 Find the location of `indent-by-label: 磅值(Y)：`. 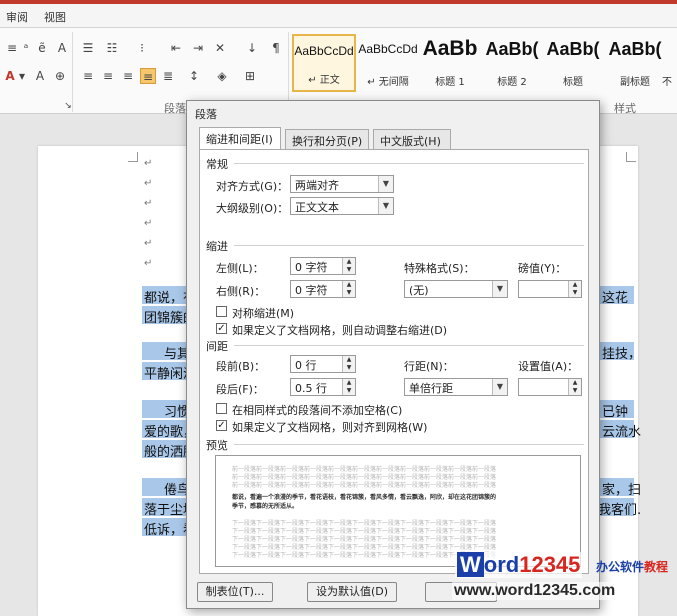

indent-by-label: 磅值(Y)： is located at coordinates (542, 268).